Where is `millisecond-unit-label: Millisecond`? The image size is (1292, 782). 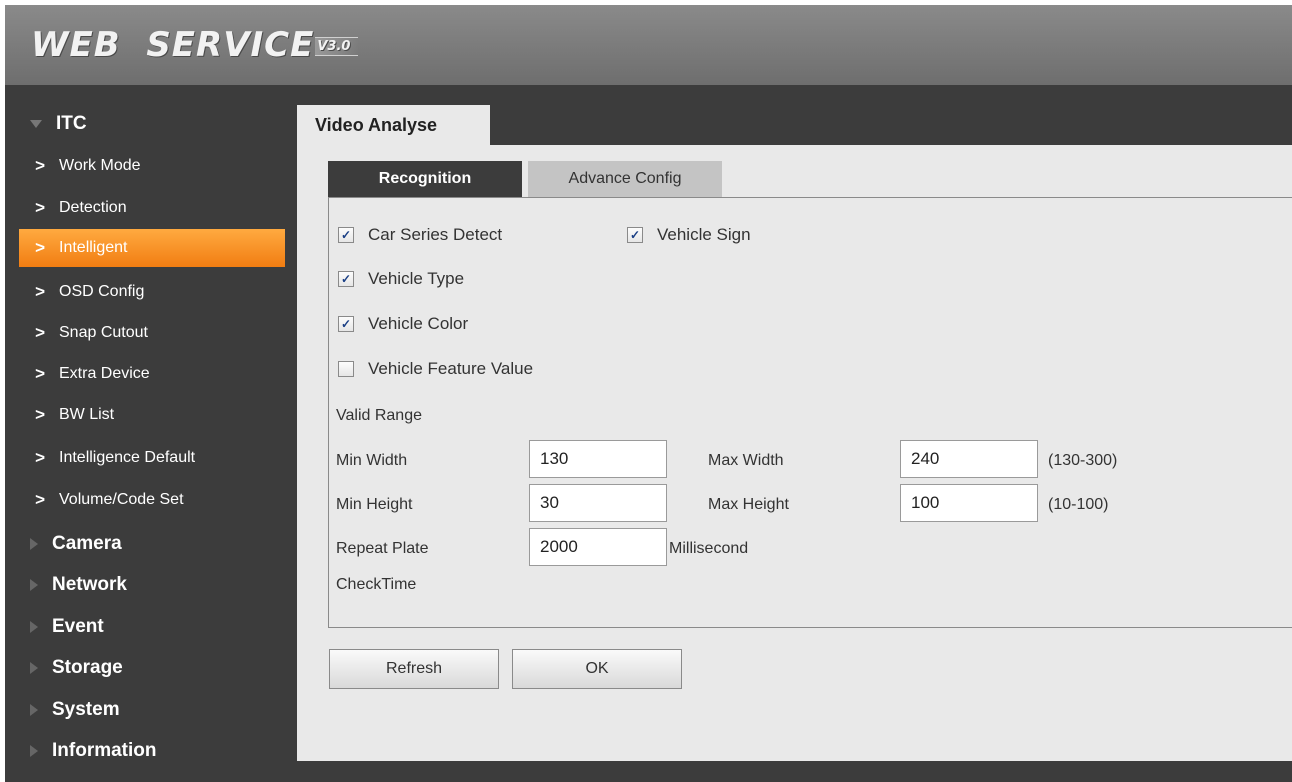 millisecond-unit-label: Millisecond is located at coordinates (709, 548).